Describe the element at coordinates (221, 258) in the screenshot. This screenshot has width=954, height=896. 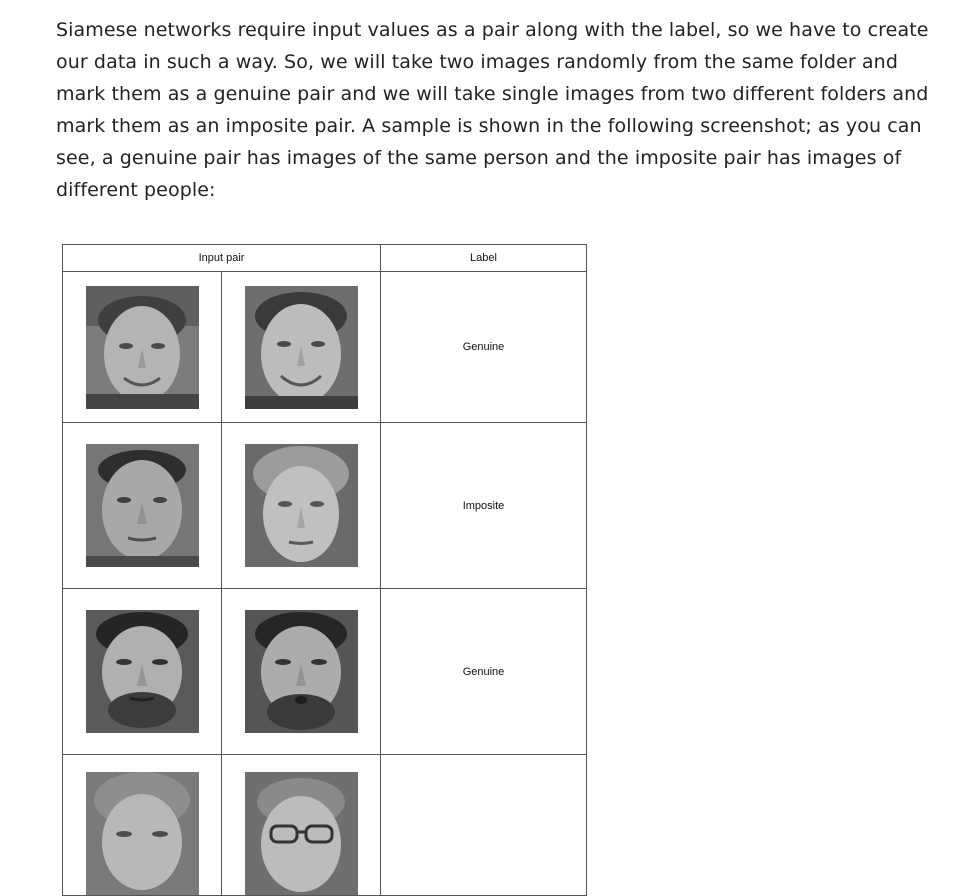
I see `input-pair-header: Input pair` at that location.